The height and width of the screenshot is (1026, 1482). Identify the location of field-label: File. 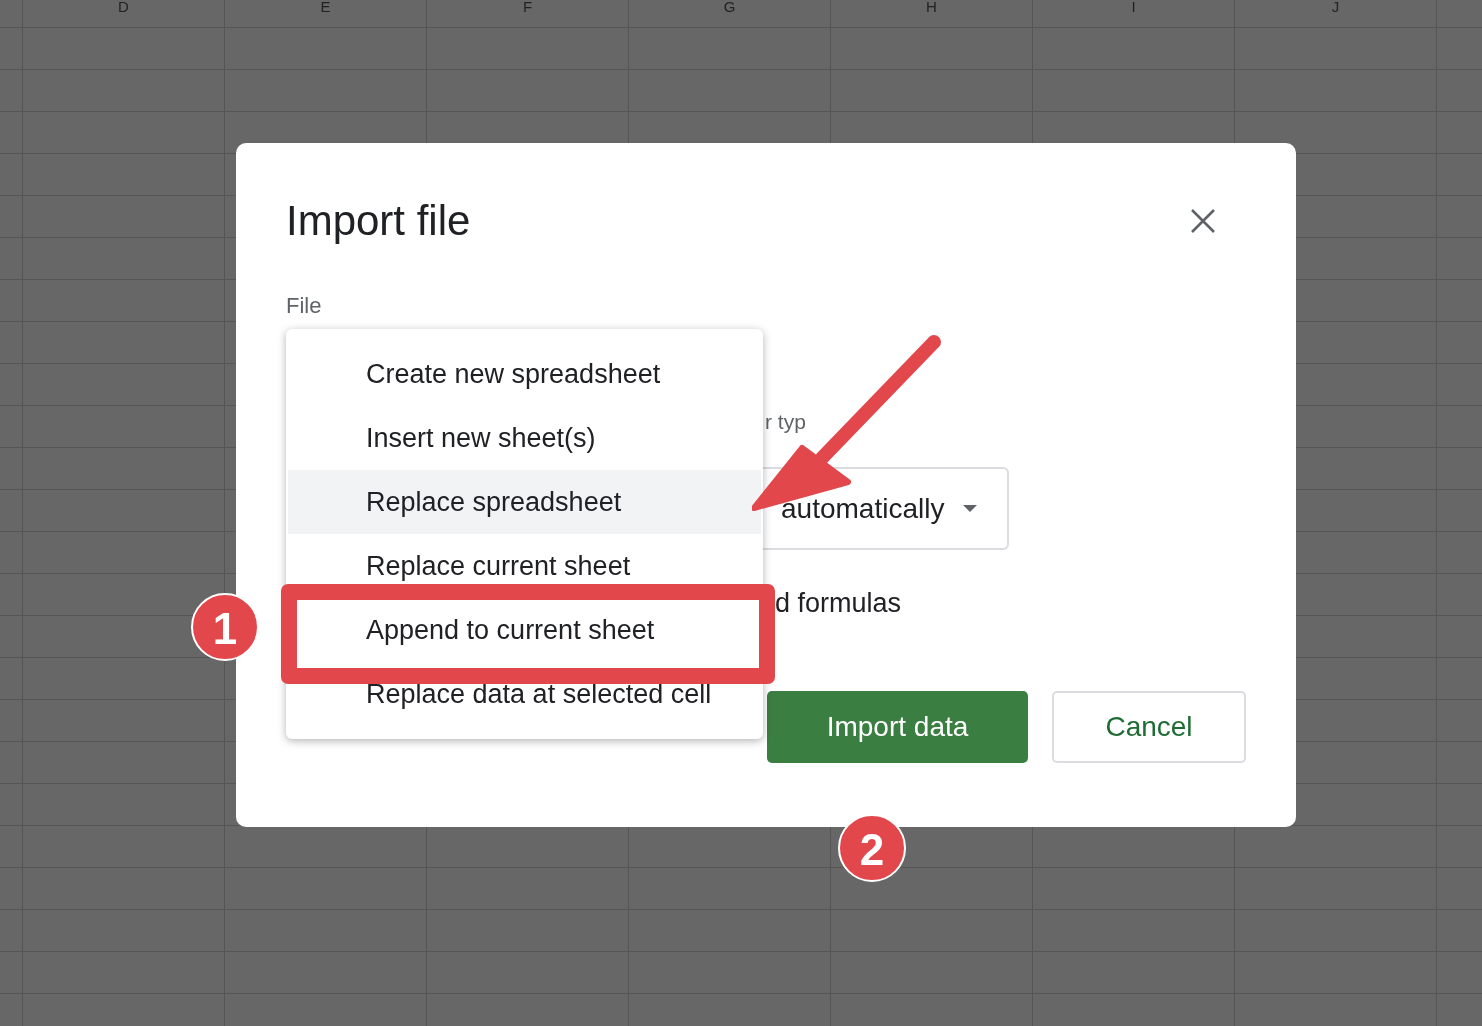
(304, 306).